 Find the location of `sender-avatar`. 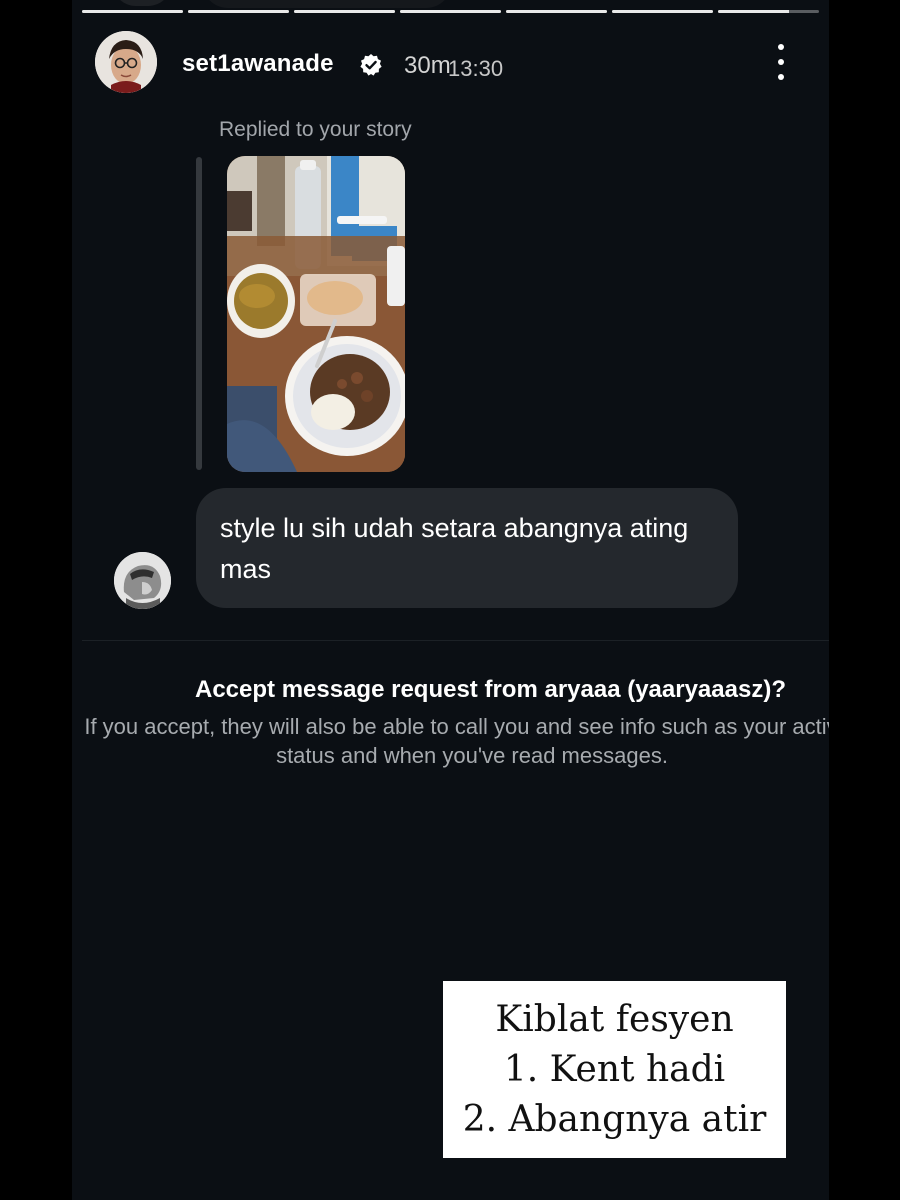

sender-avatar is located at coordinates (142, 580).